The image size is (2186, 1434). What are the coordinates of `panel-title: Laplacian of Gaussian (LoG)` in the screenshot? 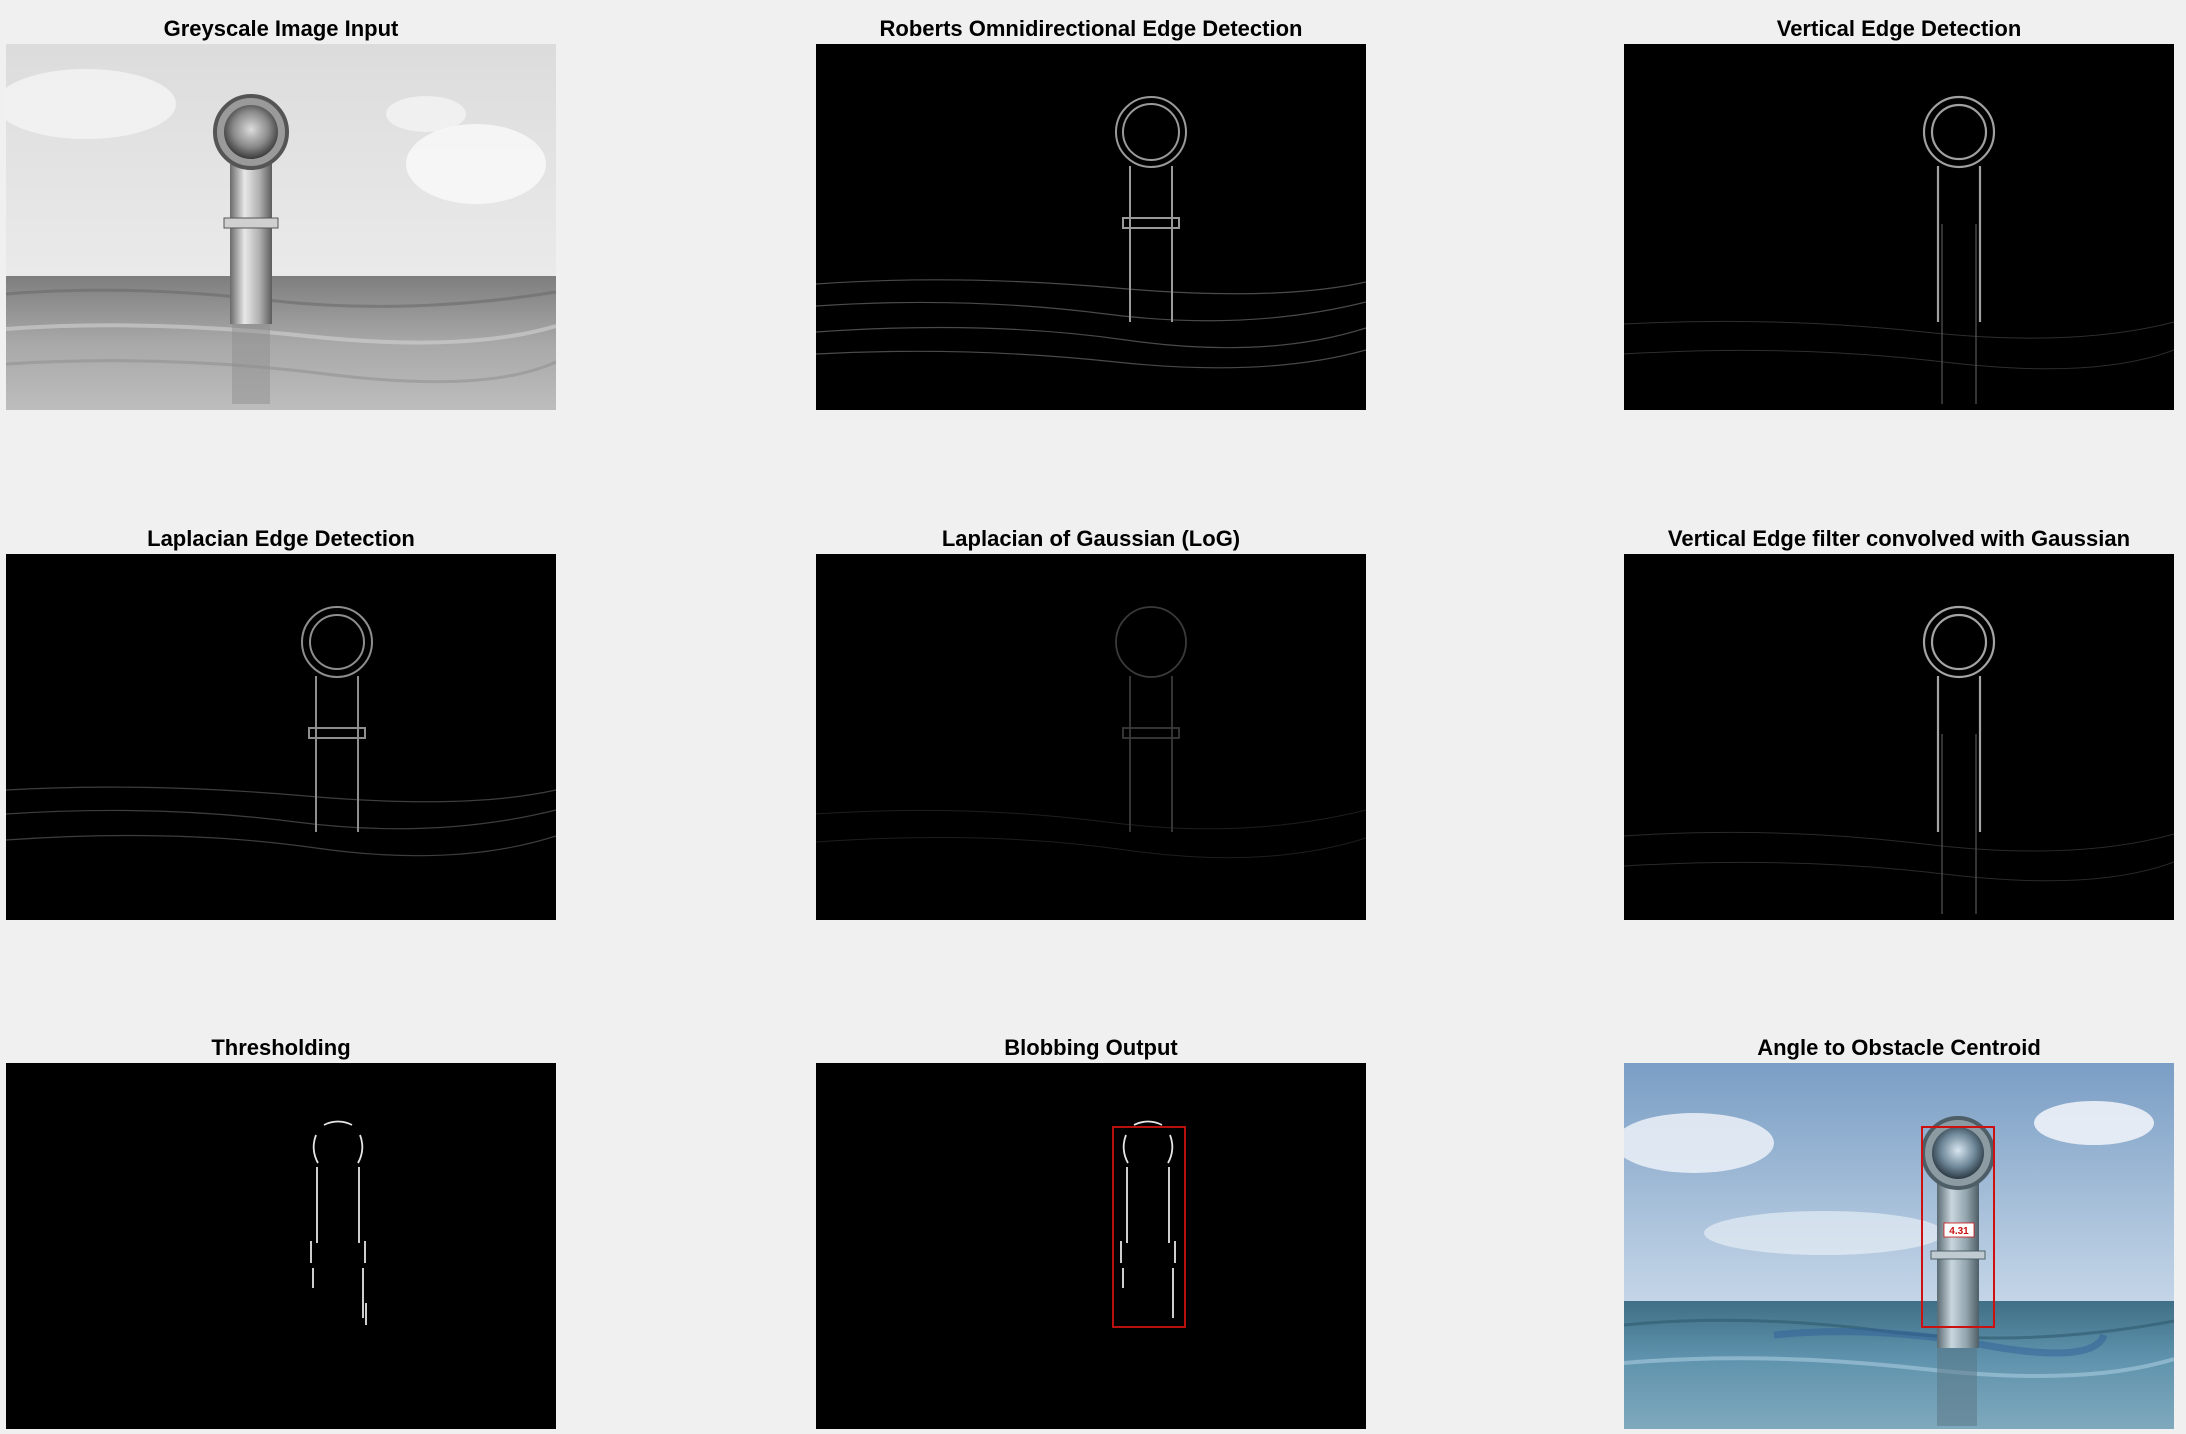 It's located at (1091, 538).